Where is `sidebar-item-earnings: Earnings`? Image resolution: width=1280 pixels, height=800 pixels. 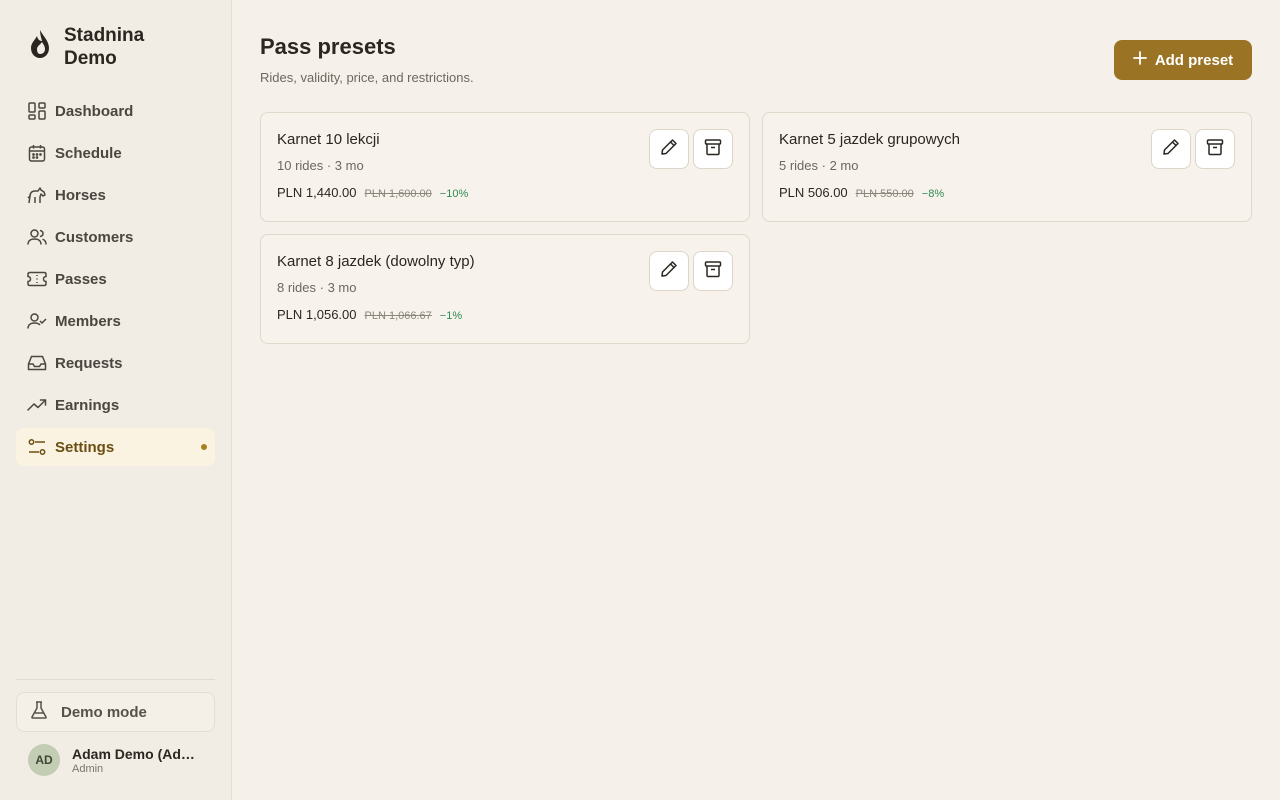
sidebar-item-earnings: Earnings is located at coordinates (115, 405).